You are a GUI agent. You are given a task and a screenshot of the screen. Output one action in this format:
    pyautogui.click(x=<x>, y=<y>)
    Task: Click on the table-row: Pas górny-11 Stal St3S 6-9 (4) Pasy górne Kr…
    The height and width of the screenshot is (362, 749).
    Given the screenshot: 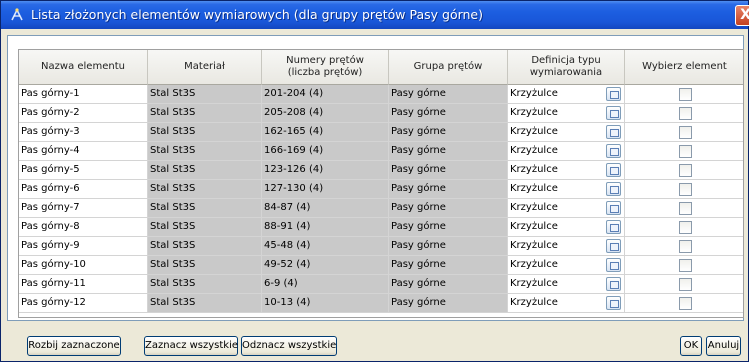 What is the action you would take?
    pyautogui.click(x=381, y=284)
    